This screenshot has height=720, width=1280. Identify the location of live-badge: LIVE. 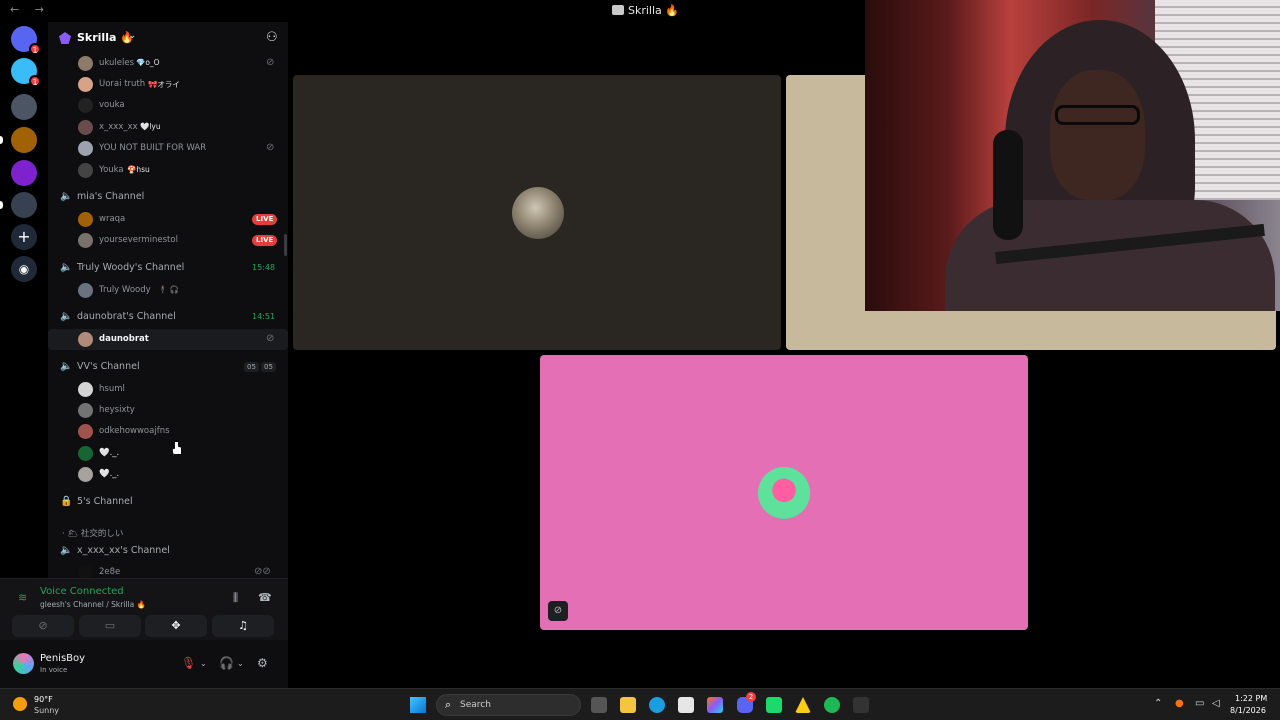
(265, 240).